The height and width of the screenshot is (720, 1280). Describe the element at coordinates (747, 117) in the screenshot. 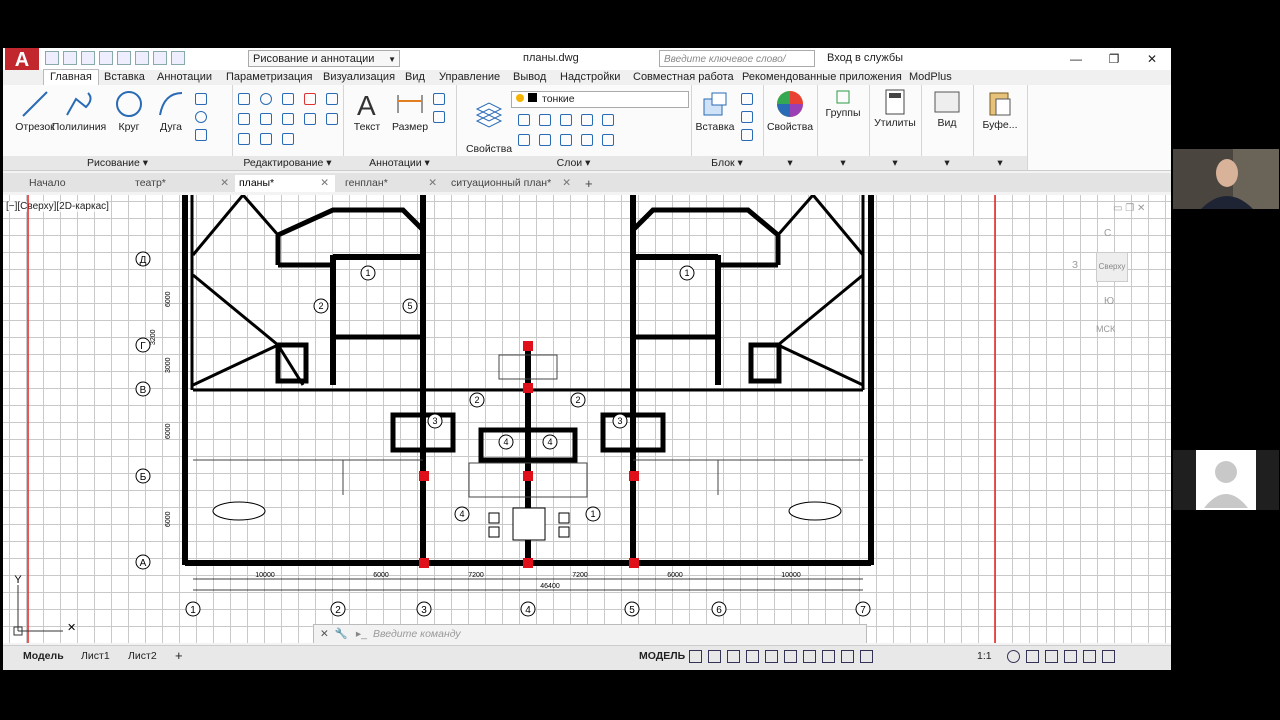

I see `edit-block-icon` at that location.